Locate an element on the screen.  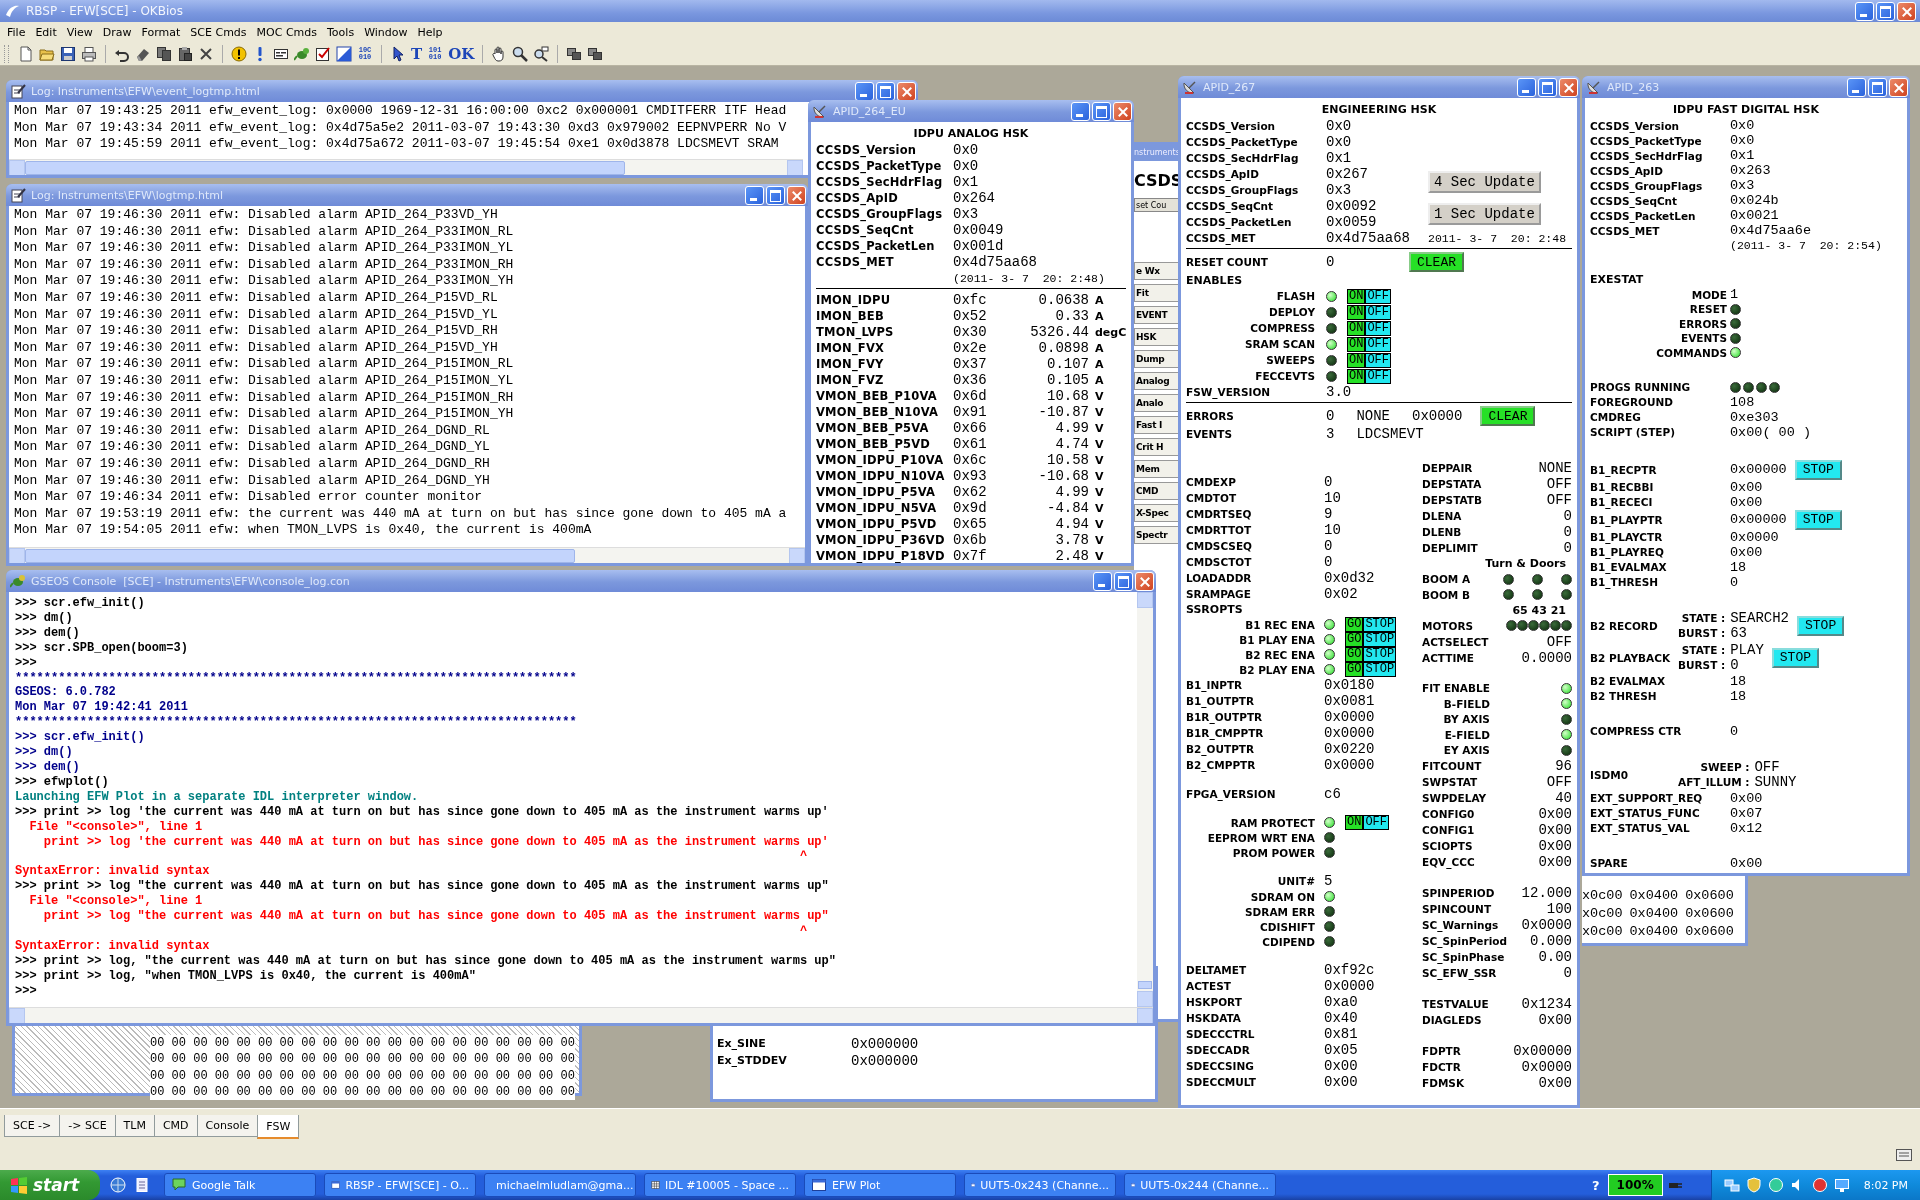
list-button: Fit is located at coordinates (1157, 293).